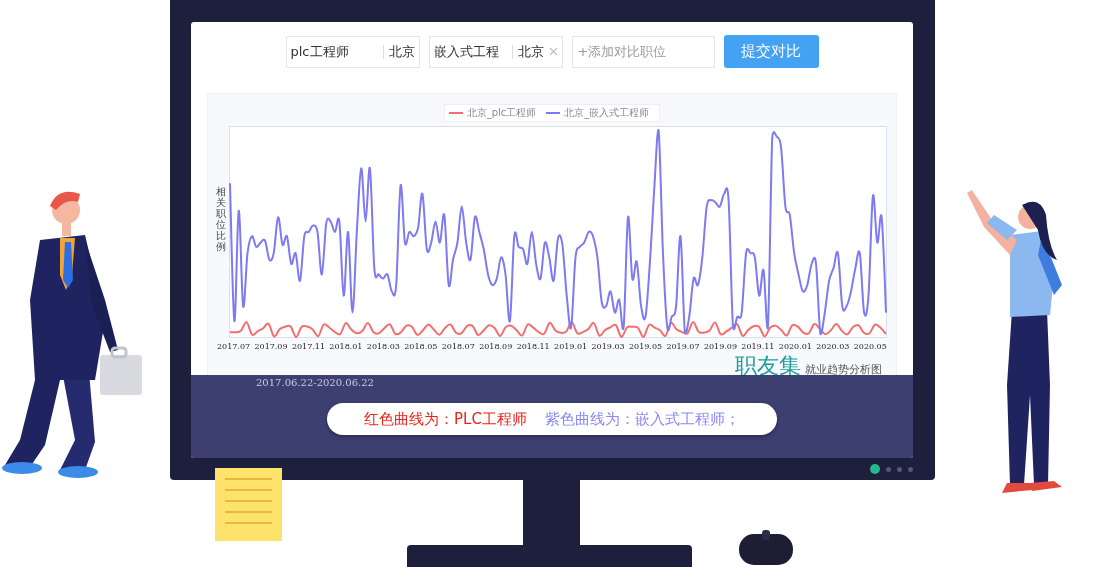  What do you see at coordinates (308, 346) in the screenshot?
I see `axis-label: 2017.11` at bounding box center [308, 346].